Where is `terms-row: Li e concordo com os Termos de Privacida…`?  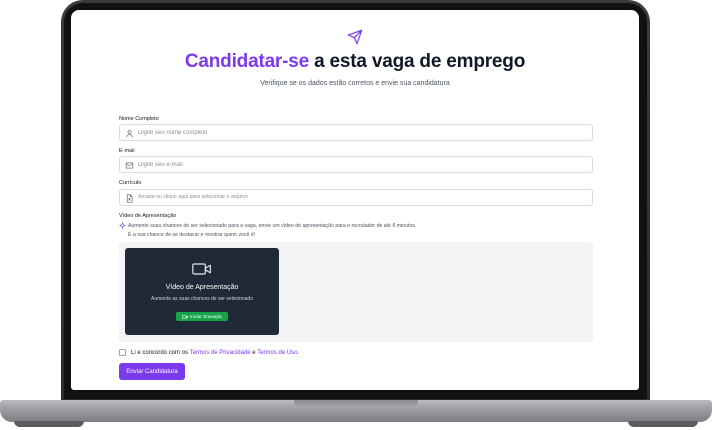
terms-row: Li e concordo com os Termos de Privacida… is located at coordinates (209, 352).